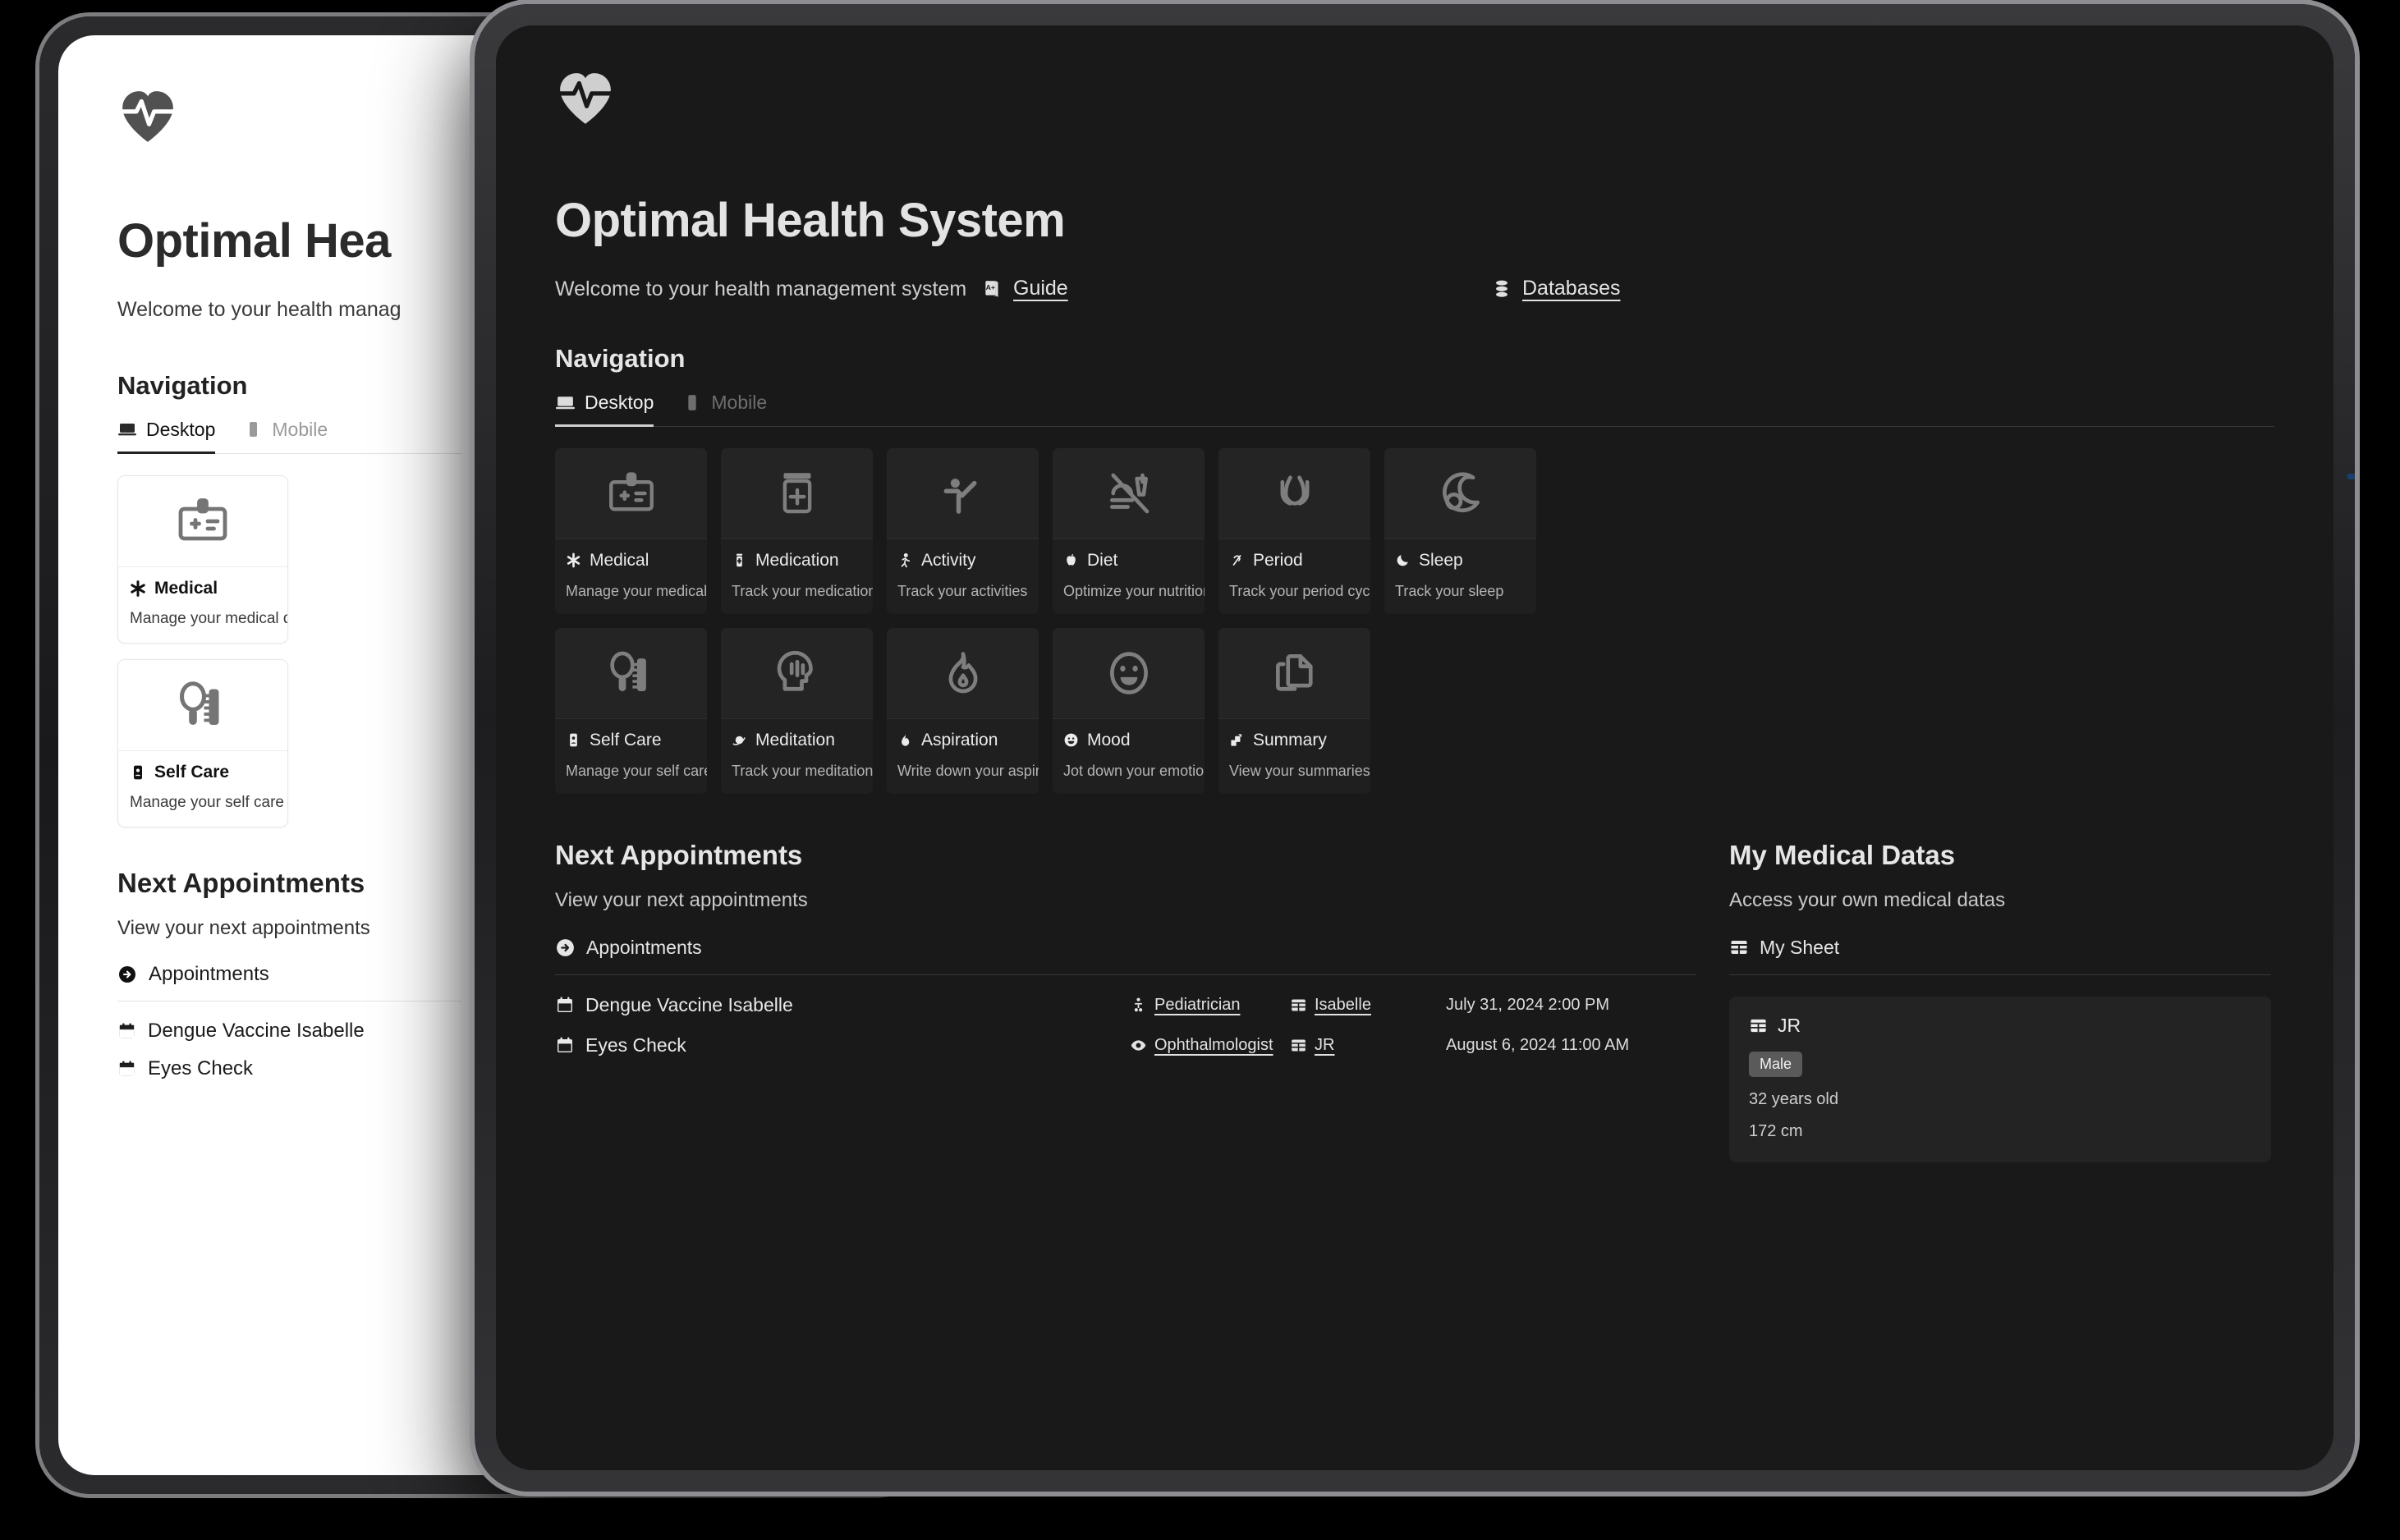 The width and height of the screenshot is (2400, 1540). Describe the element at coordinates (209, 802) in the screenshot. I see `card-description: Manage your self care routine` at that location.